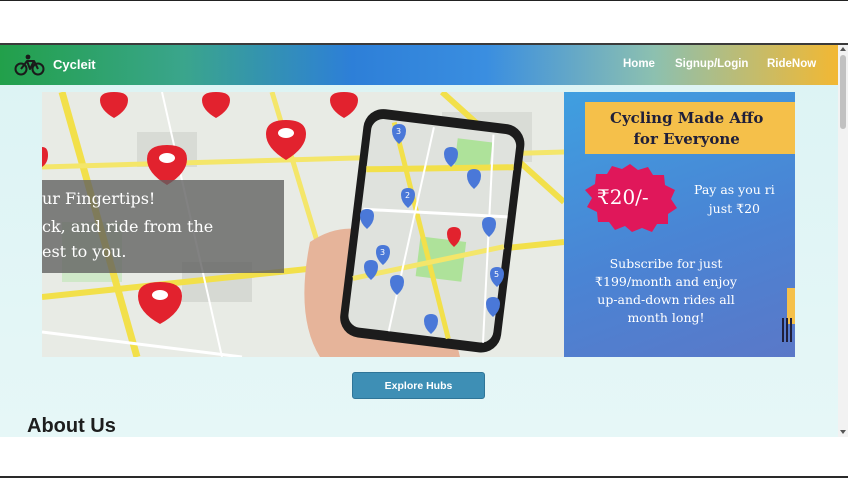 Image resolution: width=848 pixels, height=480 pixels. What do you see at coordinates (639, 64) in the screenshot?
I see `nav-home-link: Home` at bounding box center [639, 64].